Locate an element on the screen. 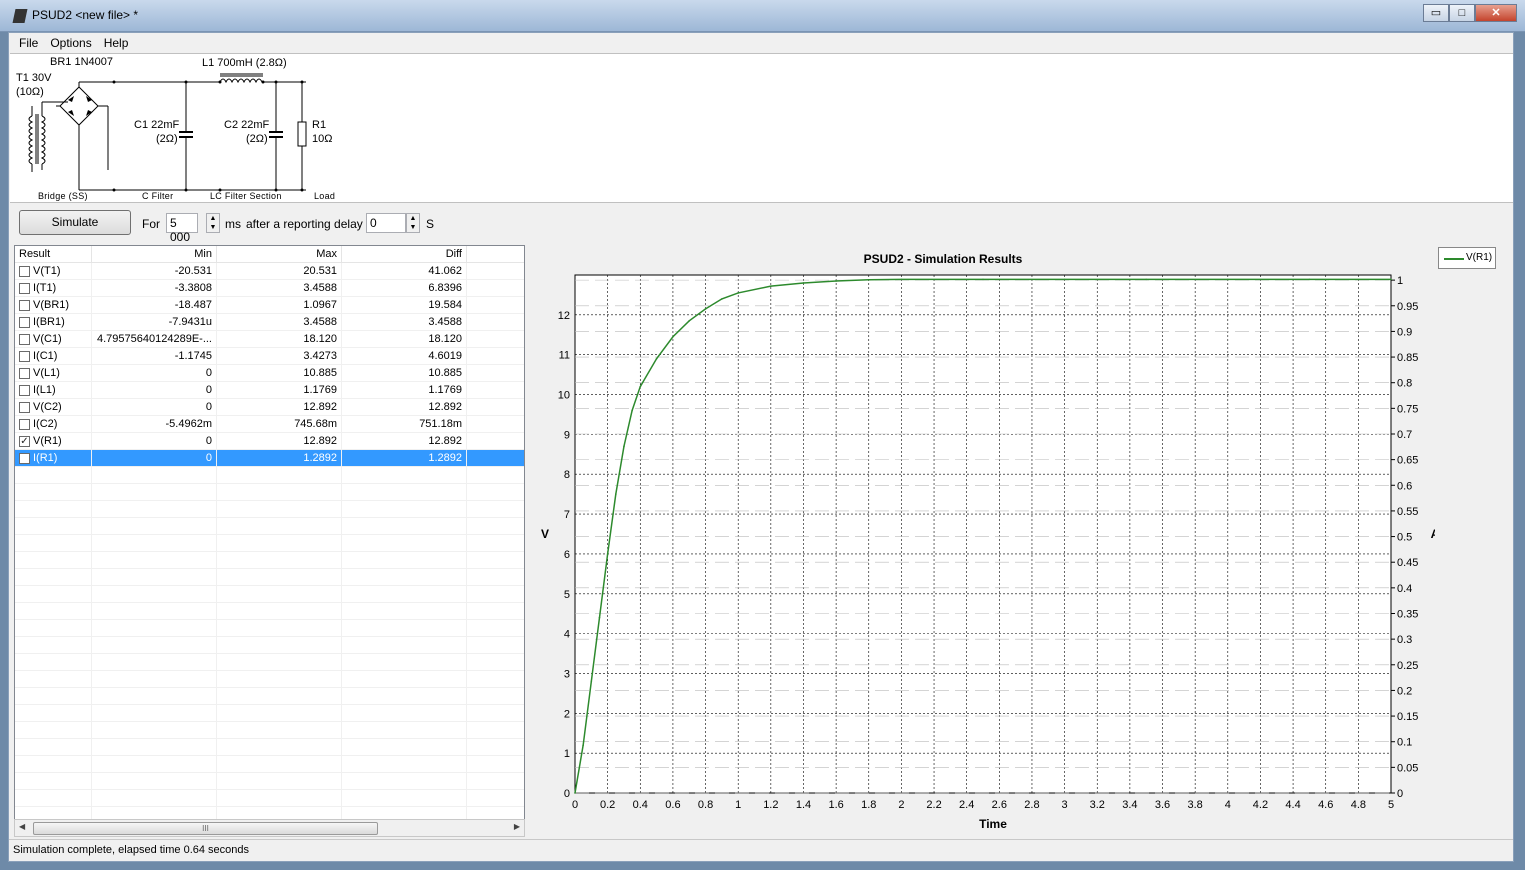 This screenshot has height=870, width=1525. duration-input: 5 000 is located at coordinates (182, 228).